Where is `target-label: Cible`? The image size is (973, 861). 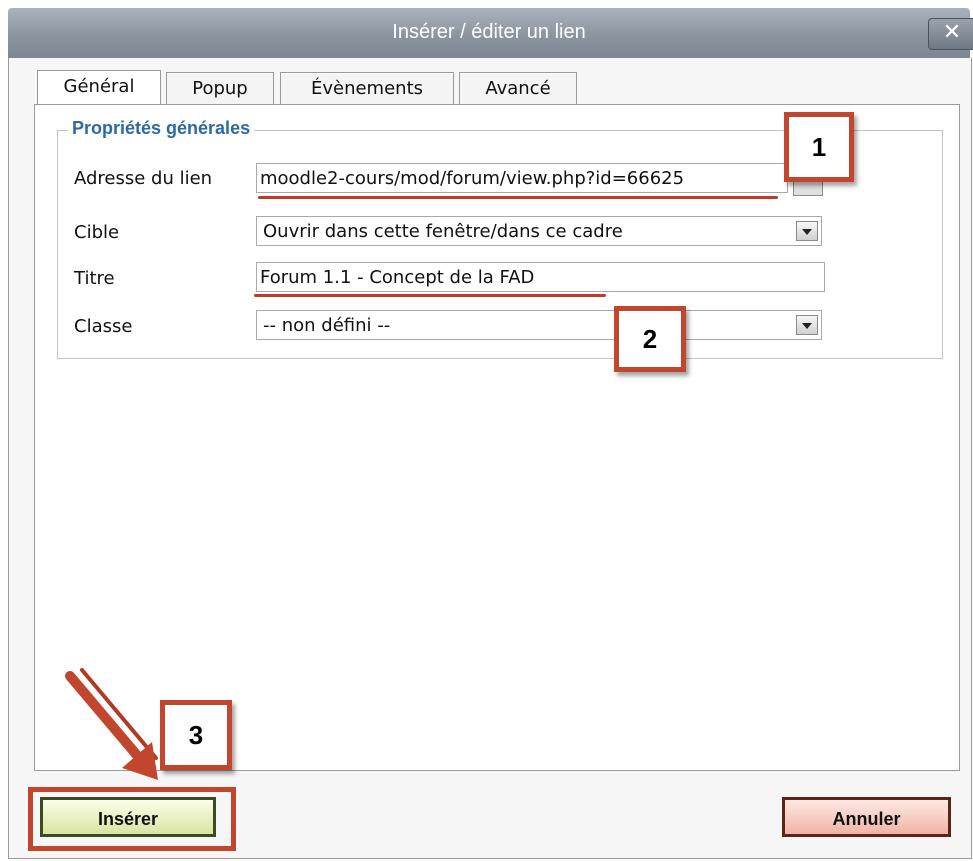
target-label: Cible is located at coordinates (97, 232).